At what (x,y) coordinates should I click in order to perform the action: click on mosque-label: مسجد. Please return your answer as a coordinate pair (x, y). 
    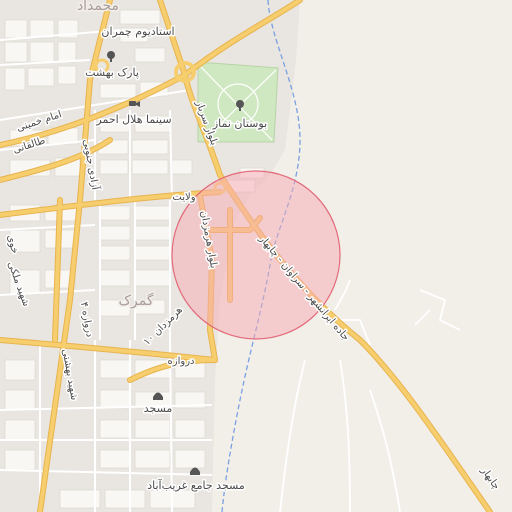
    Looking at the image, I should click on (158, 408).